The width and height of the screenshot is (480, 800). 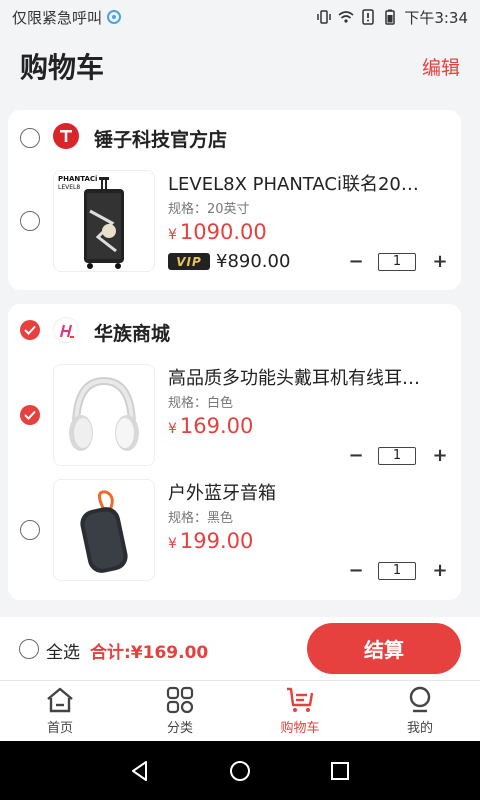 I want to click on product-price: ¥199.00, so click(x=210, y=541).